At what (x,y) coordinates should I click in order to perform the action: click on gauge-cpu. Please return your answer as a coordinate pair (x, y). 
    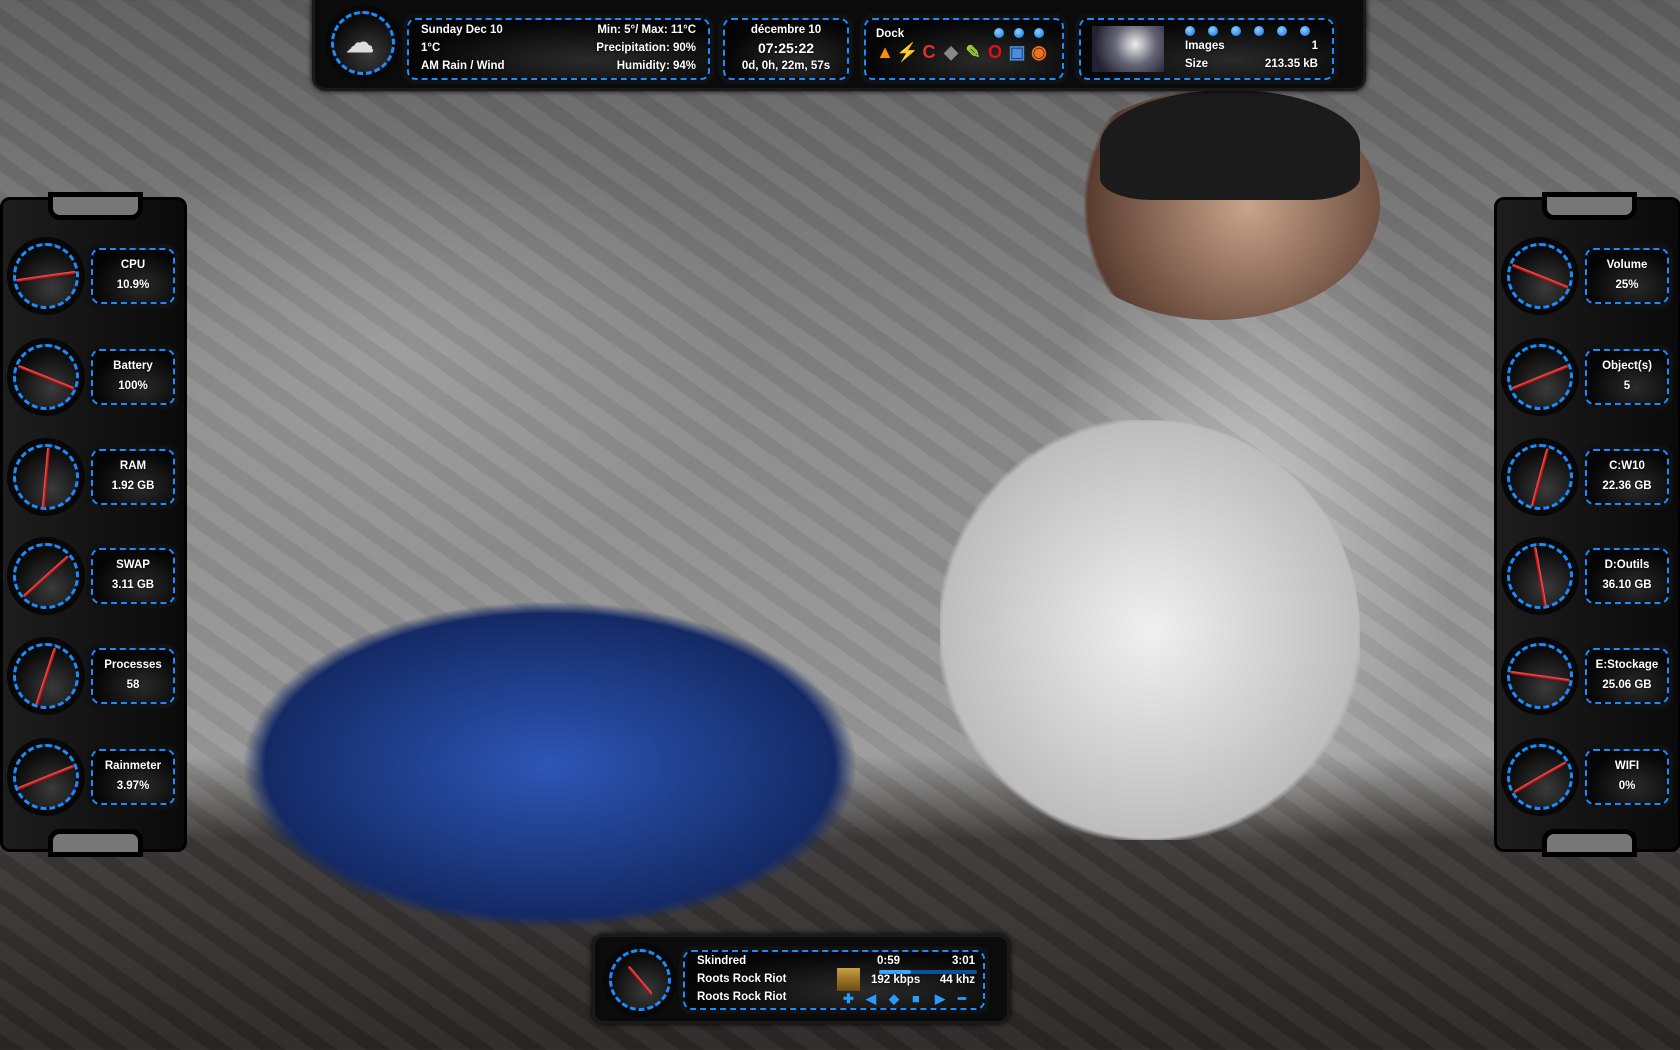
    Looking at the image, I should click on (46, 276).